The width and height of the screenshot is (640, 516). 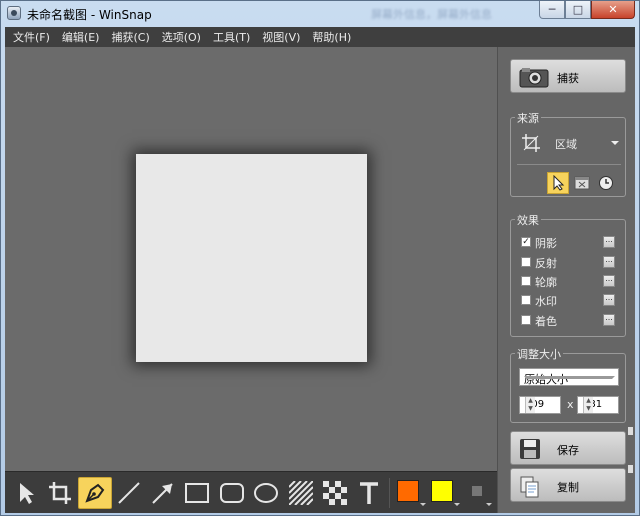 I want to click on resize-group-title: 调整大小, so click(x=539, y=354).